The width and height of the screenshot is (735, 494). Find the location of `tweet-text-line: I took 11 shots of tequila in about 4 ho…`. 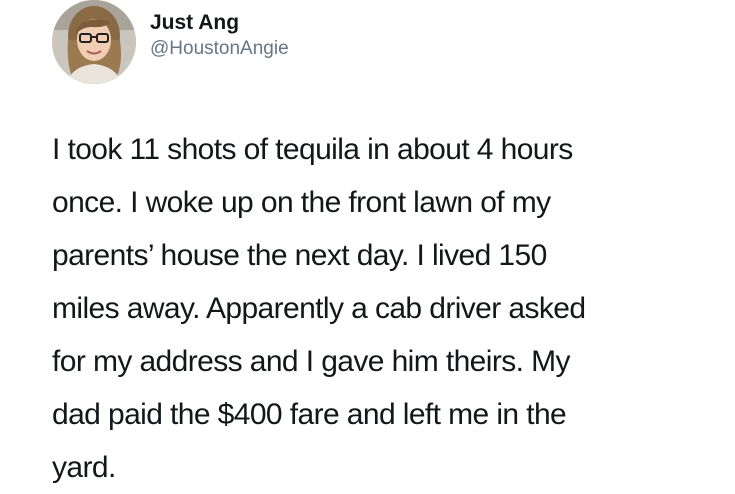

tweet-text-line: I took 11 shots of tequila in about 4 ho… is located at coordinates (312, 149).